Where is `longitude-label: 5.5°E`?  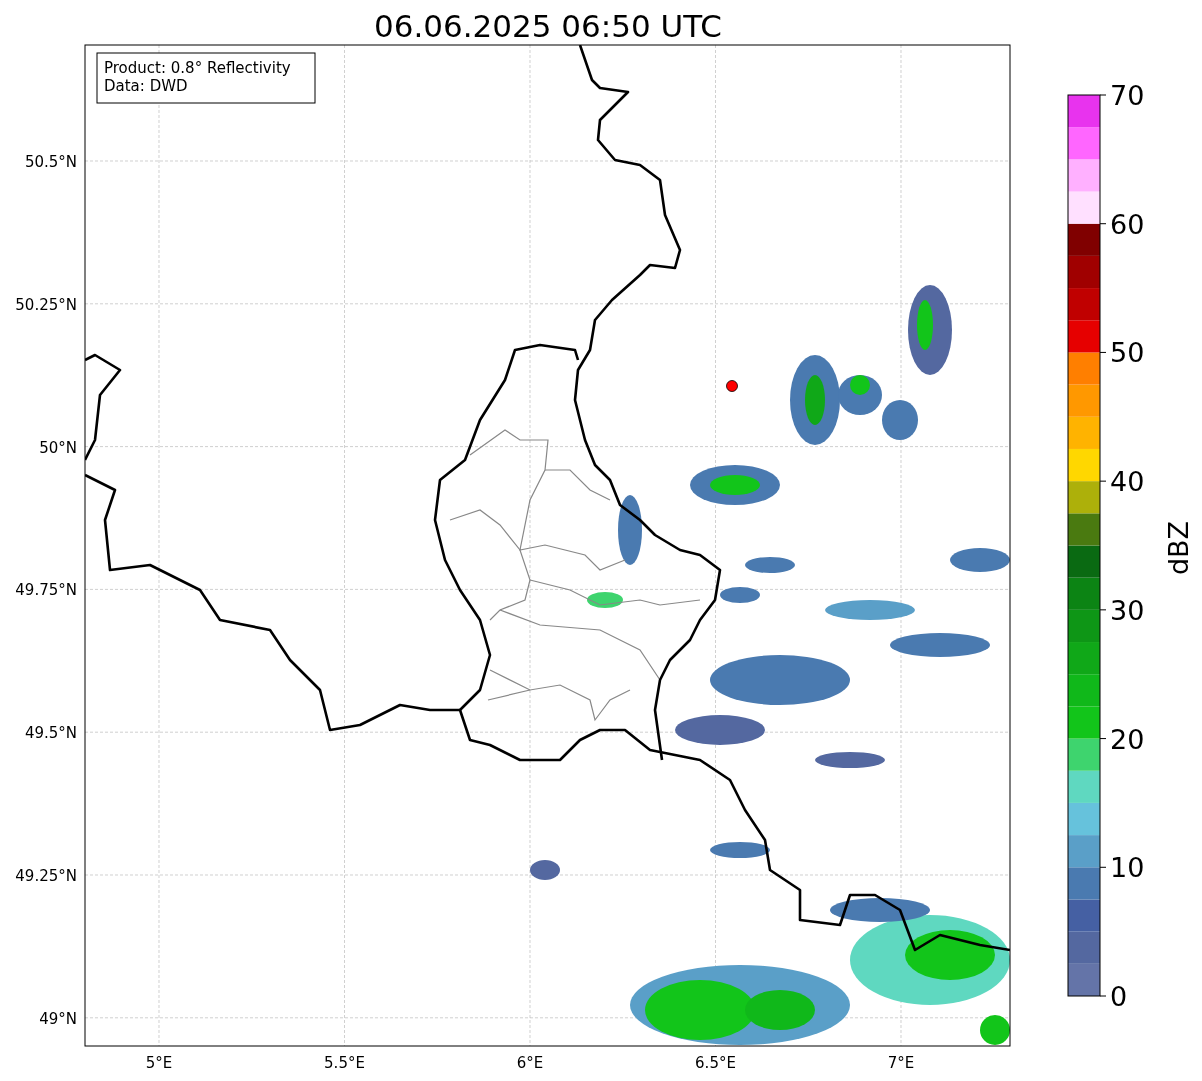 longitude-label: 5.5°E is located at coordinates (344, 1063).